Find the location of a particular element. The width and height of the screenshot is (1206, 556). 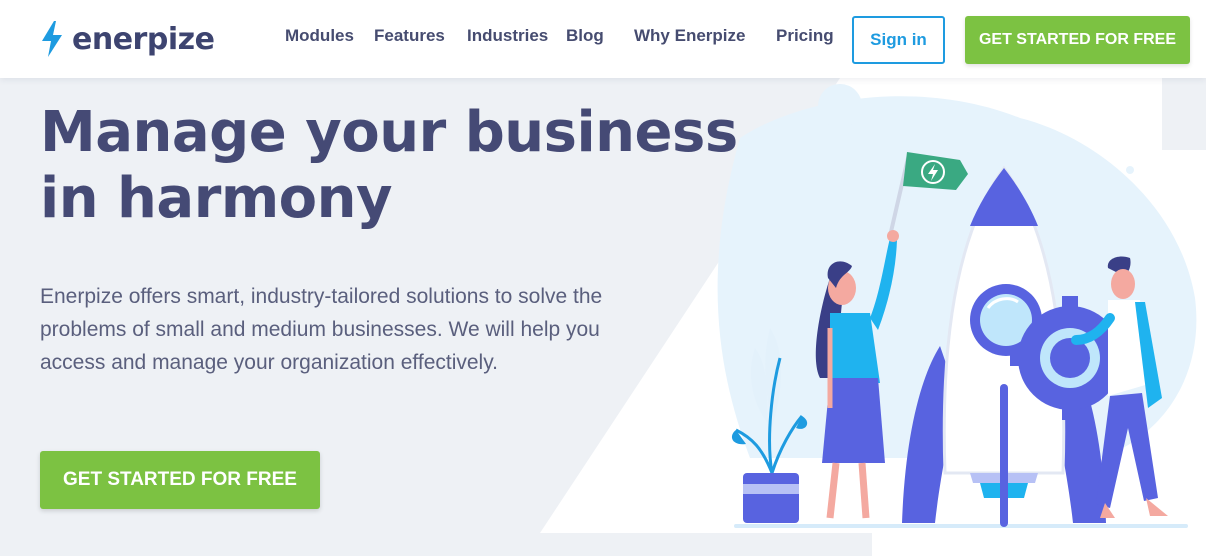

nav-item-blog: Blog is located at coordinates (585, 36).